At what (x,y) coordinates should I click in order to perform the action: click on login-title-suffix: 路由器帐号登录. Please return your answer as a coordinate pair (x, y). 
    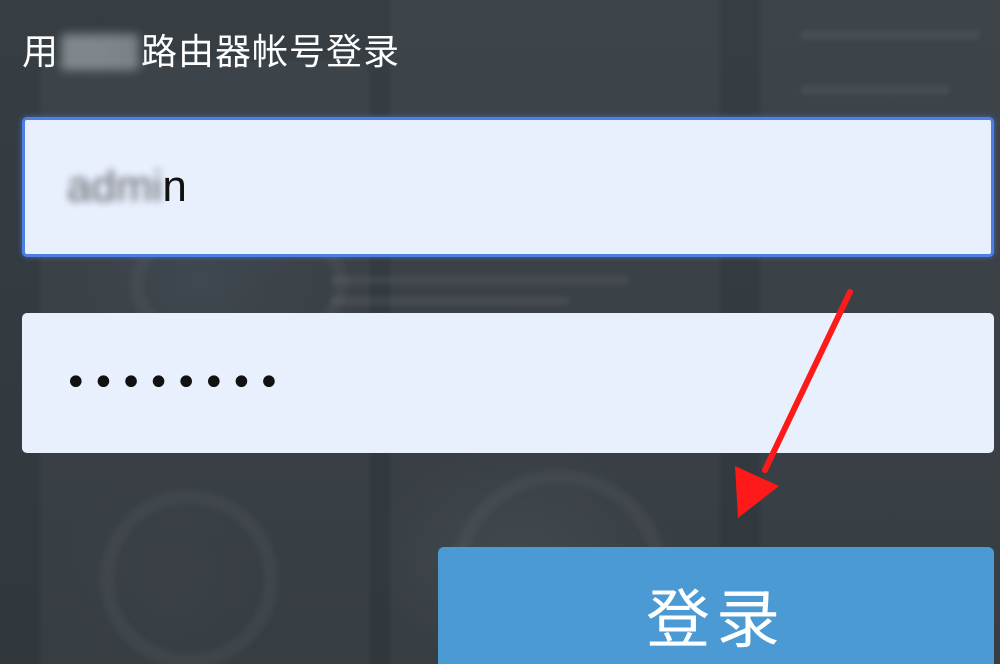
    Looking at the image, I should click on (271, 52).